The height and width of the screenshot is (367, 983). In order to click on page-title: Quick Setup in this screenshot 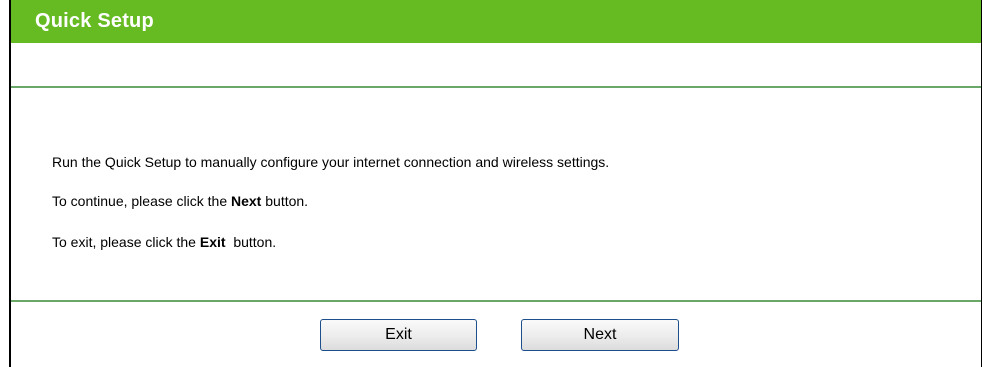, I will do `click(94, 21)`.